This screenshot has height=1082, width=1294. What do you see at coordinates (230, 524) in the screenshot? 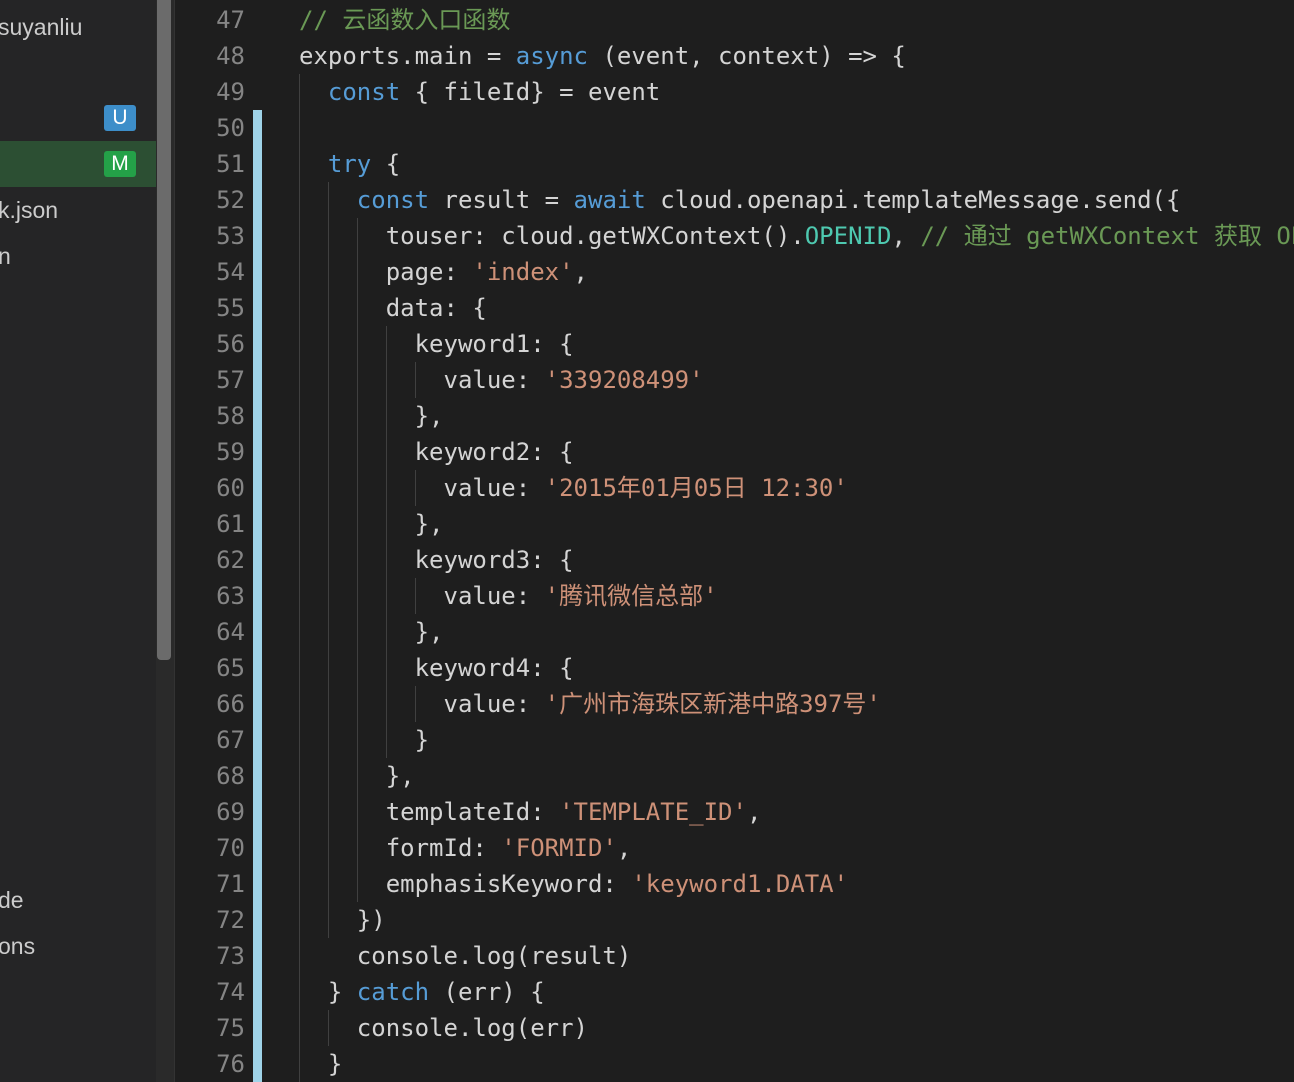
I see `line-number: 61` at bounding box center [230, 524].